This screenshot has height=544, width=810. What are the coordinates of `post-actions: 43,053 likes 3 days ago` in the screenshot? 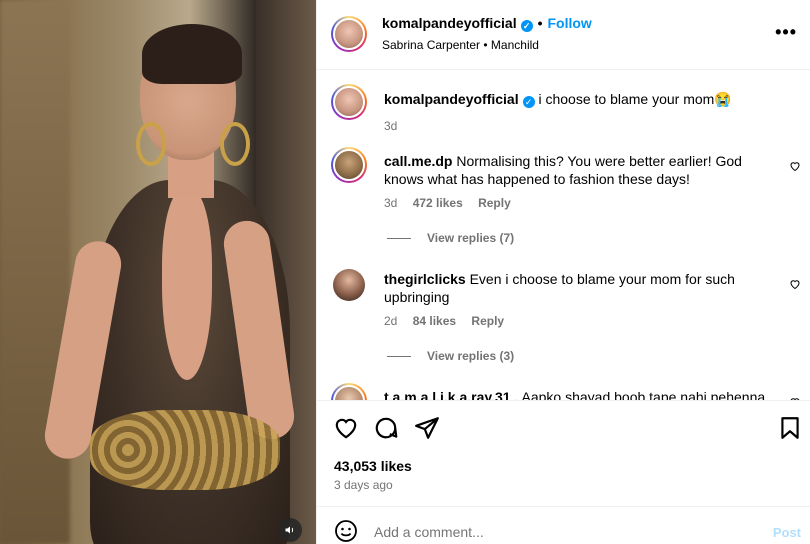 It's located at (563, 453).